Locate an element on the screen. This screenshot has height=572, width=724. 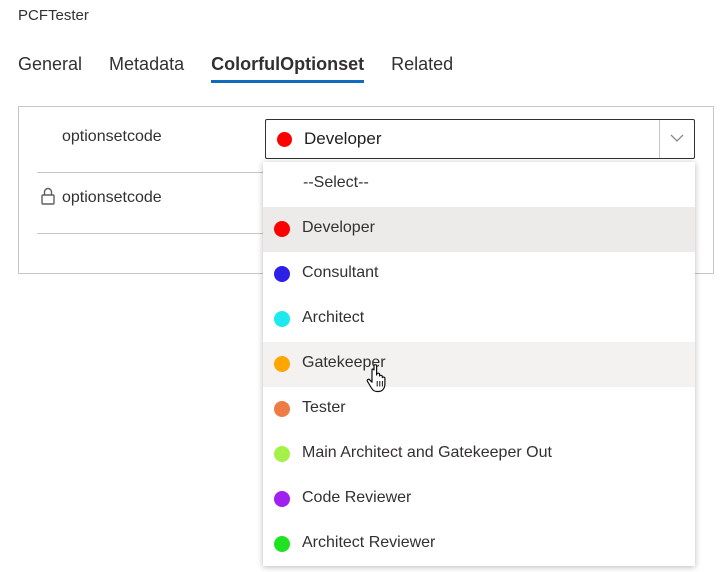
dropdown-option-code-reviewer: Code Reviewer is located at coordinates (479, 499).